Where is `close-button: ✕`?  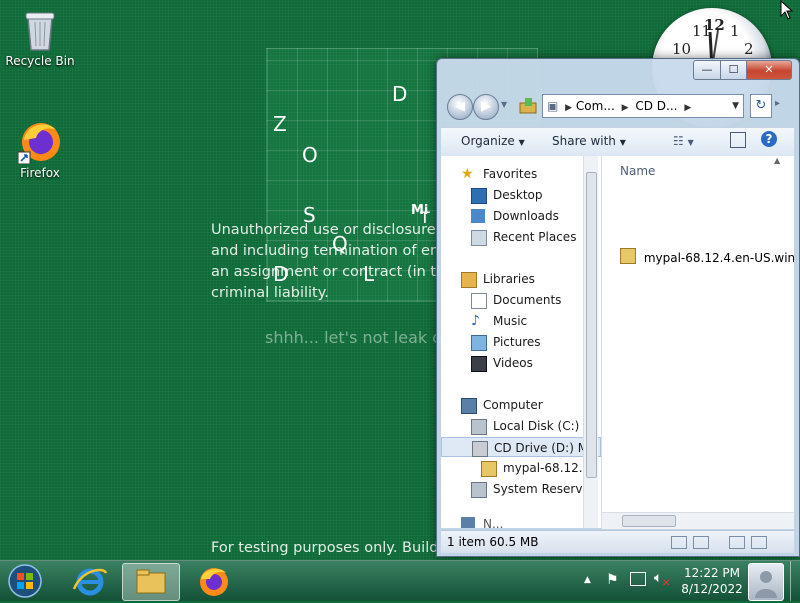
close-button: ✕ is located at coordinates (769, 70).